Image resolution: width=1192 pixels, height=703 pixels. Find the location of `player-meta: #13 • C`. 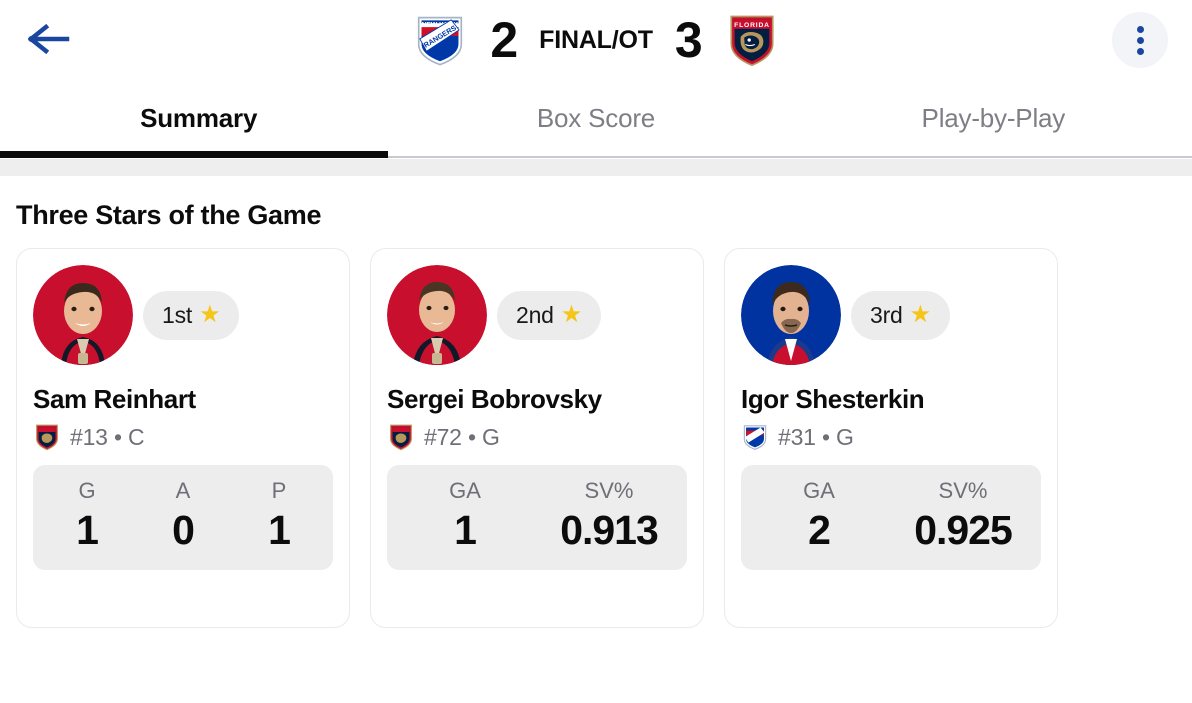

player-meta: #13 • C is located at coordinates (183, 437).